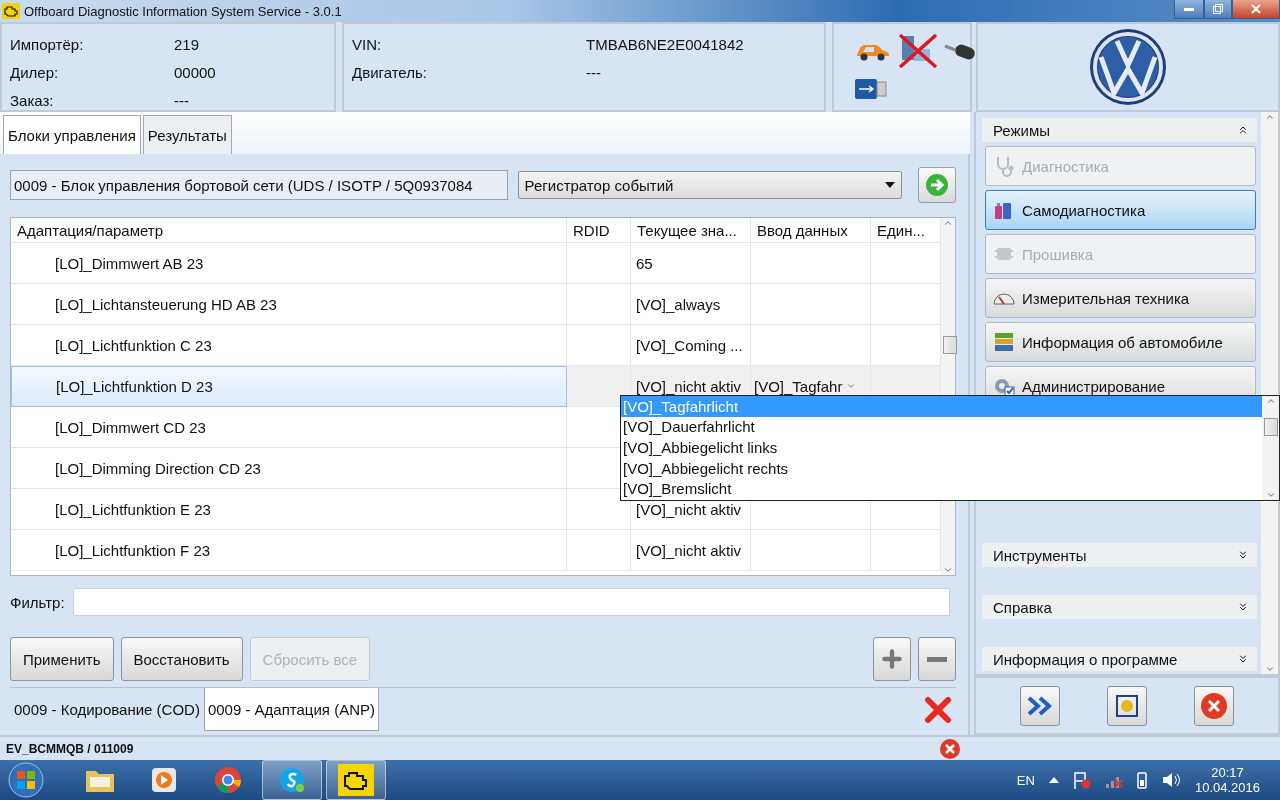  What do you see at coordinates (390, 72) in the screenshot?
I see `field-label: Двигатель:` at bounding box center [390, 72].